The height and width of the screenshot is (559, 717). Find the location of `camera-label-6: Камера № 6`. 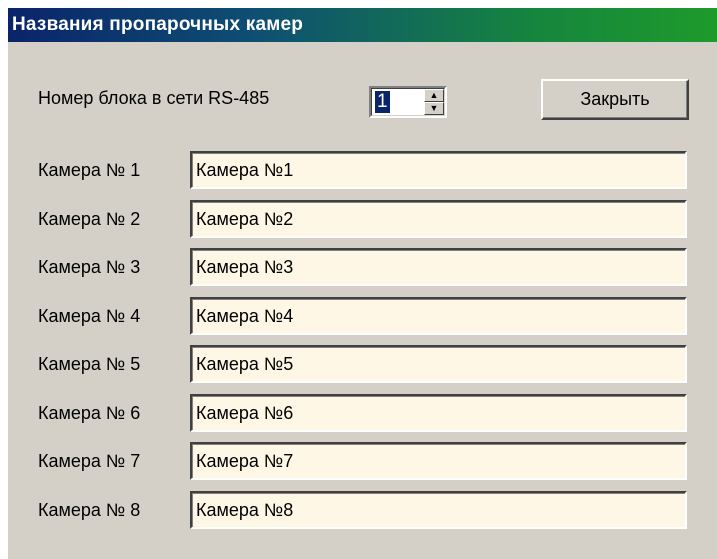

camera-label-6: Камера № 6 is located at coordinates (89, 413).